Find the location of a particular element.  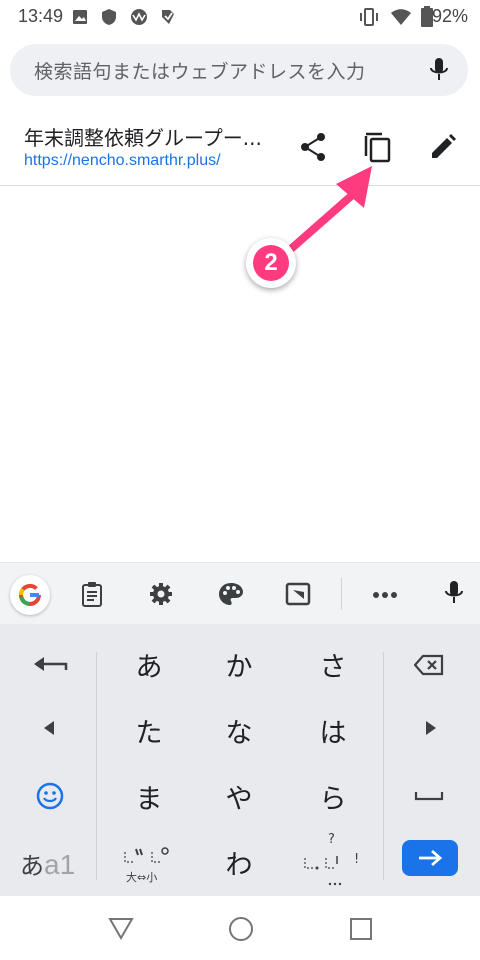

key-a: あ is located at coordinates (149, 664).